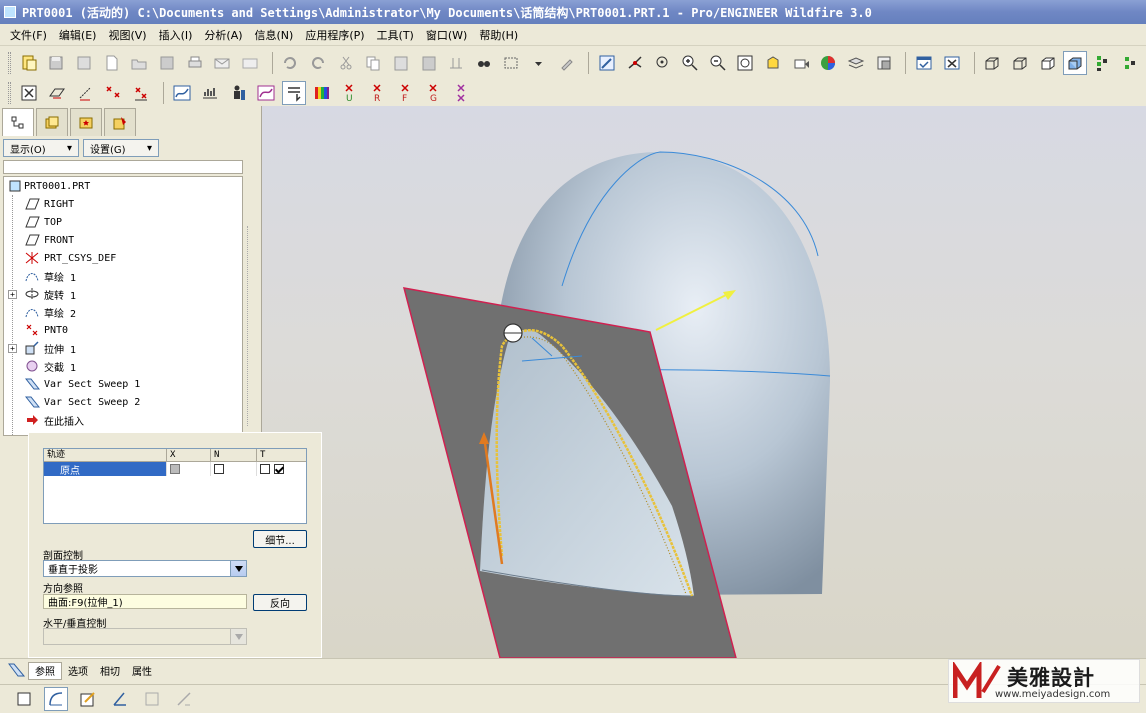 The width and height of the screenshot is (1146, 713). What do you see at coordinates (378, 93) in the screenshot?
I see `point-r-icon: R` at bounding box center [378, 93].